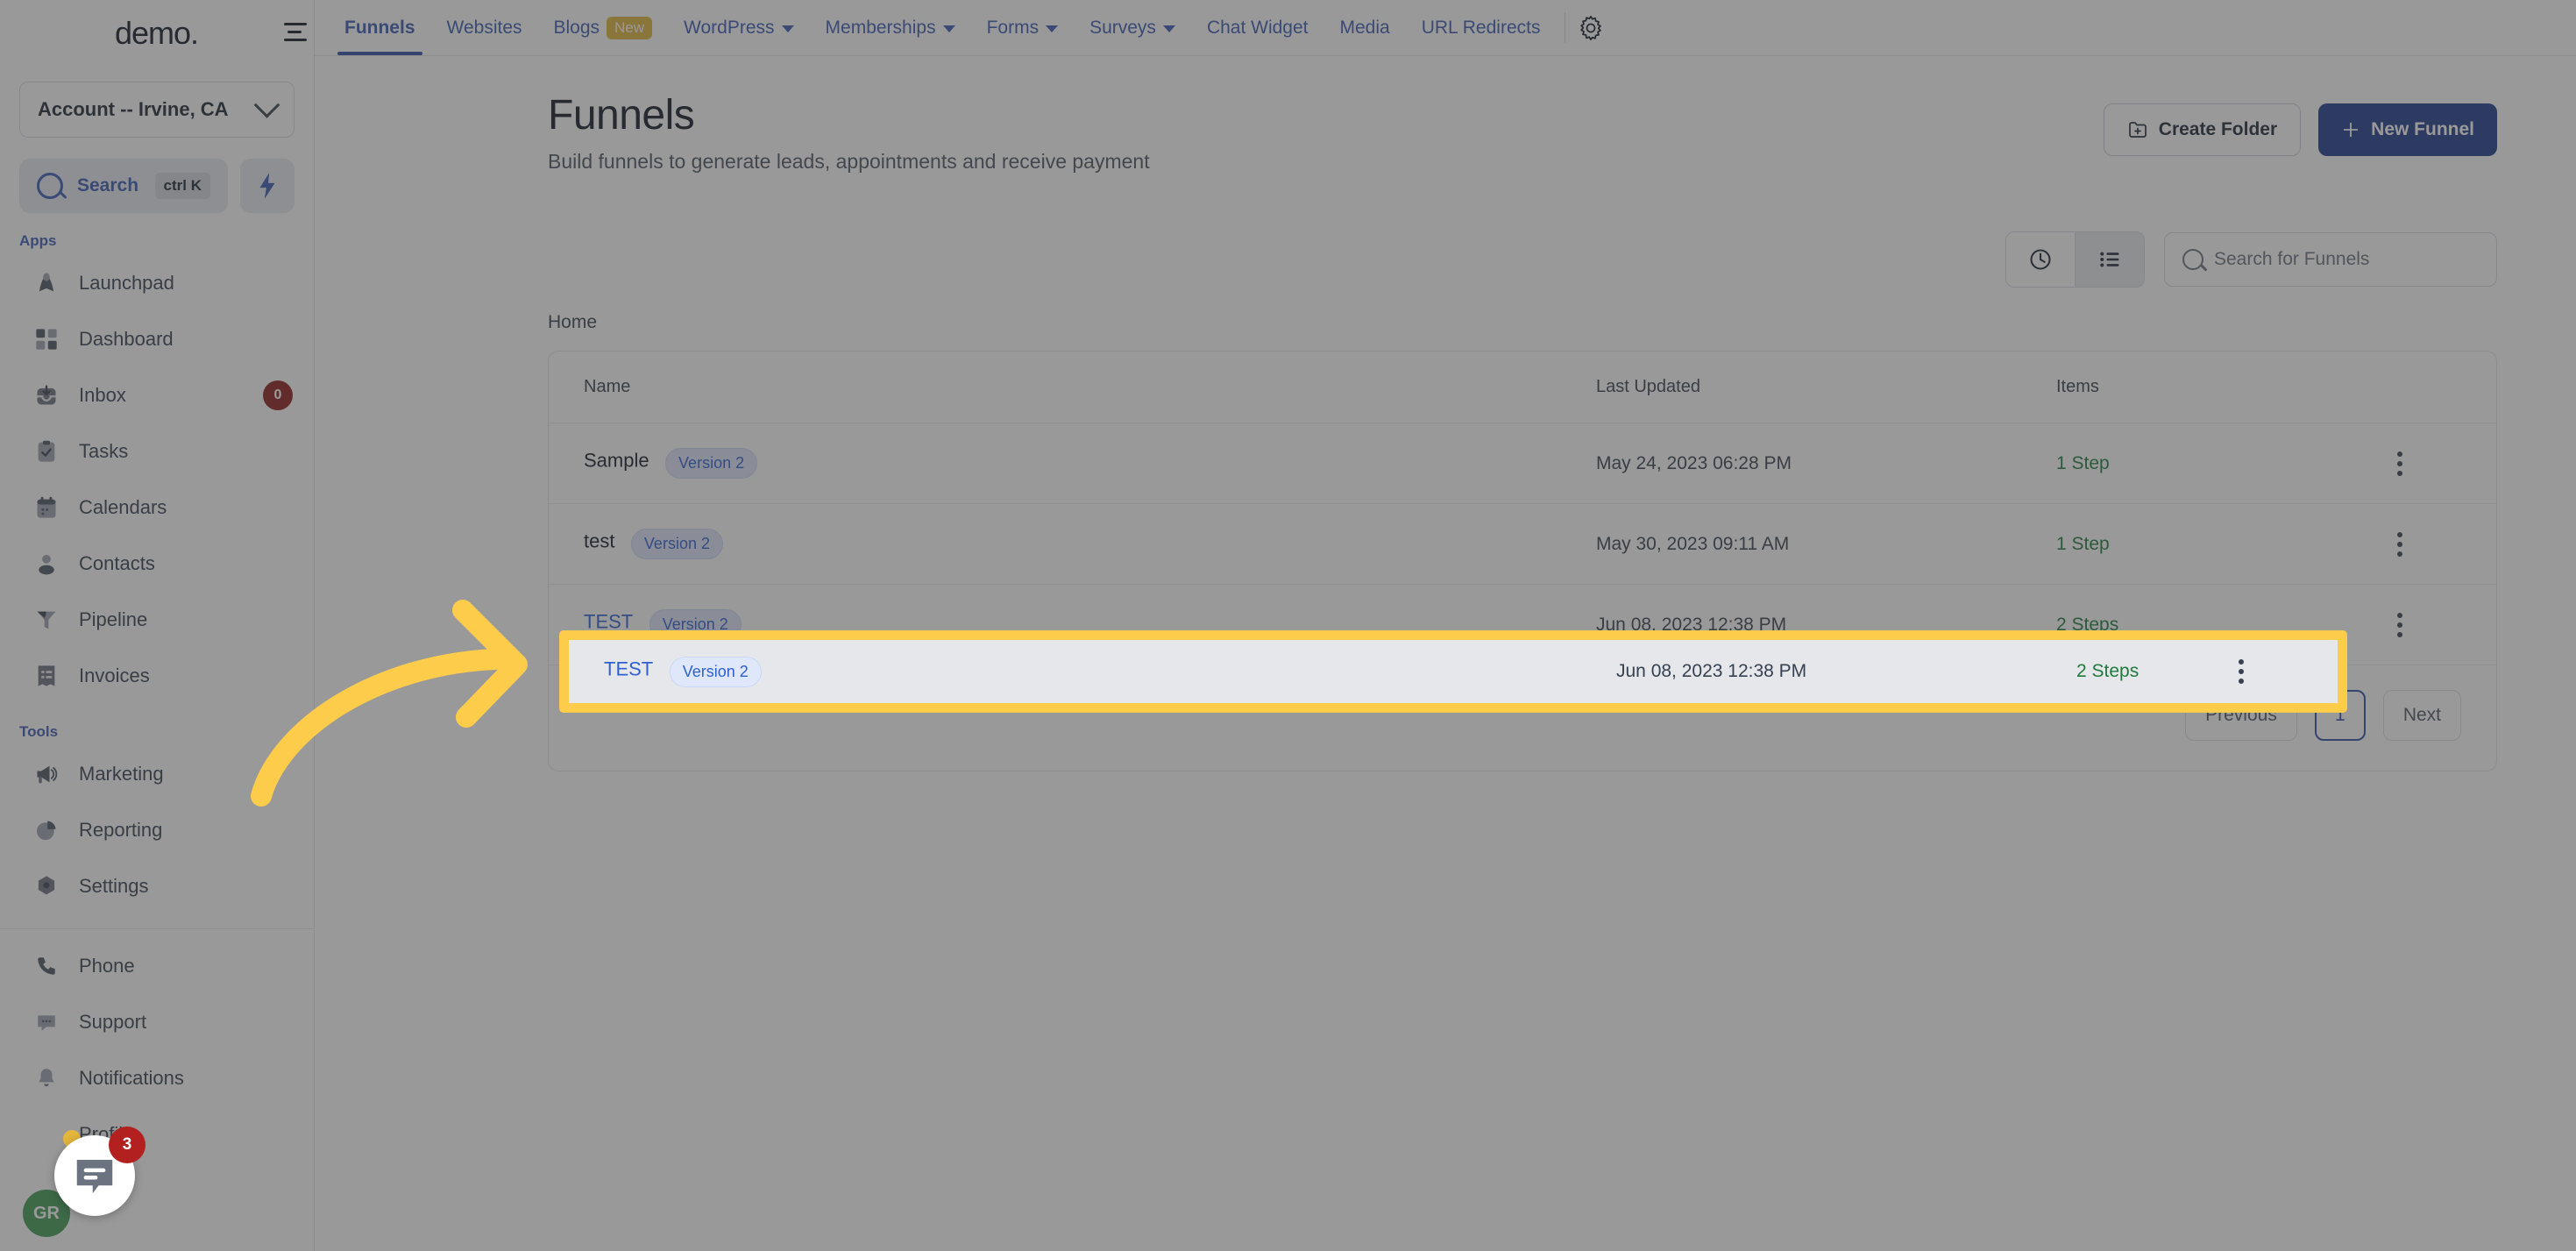 This screenshot has width=2576, height=1251. Describe the element at coordinates (157, 110) in the screenshot. I see `account-selector: Account -- Irvine, CA` at that location.